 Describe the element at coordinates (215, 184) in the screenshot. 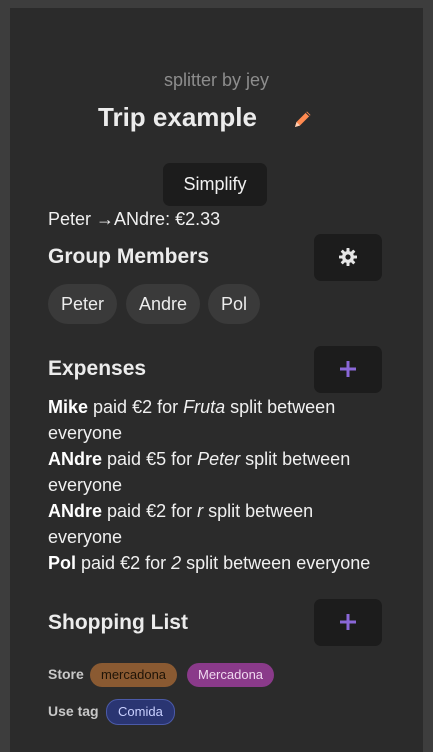

I see `simplify-button: Simplify` at that location.